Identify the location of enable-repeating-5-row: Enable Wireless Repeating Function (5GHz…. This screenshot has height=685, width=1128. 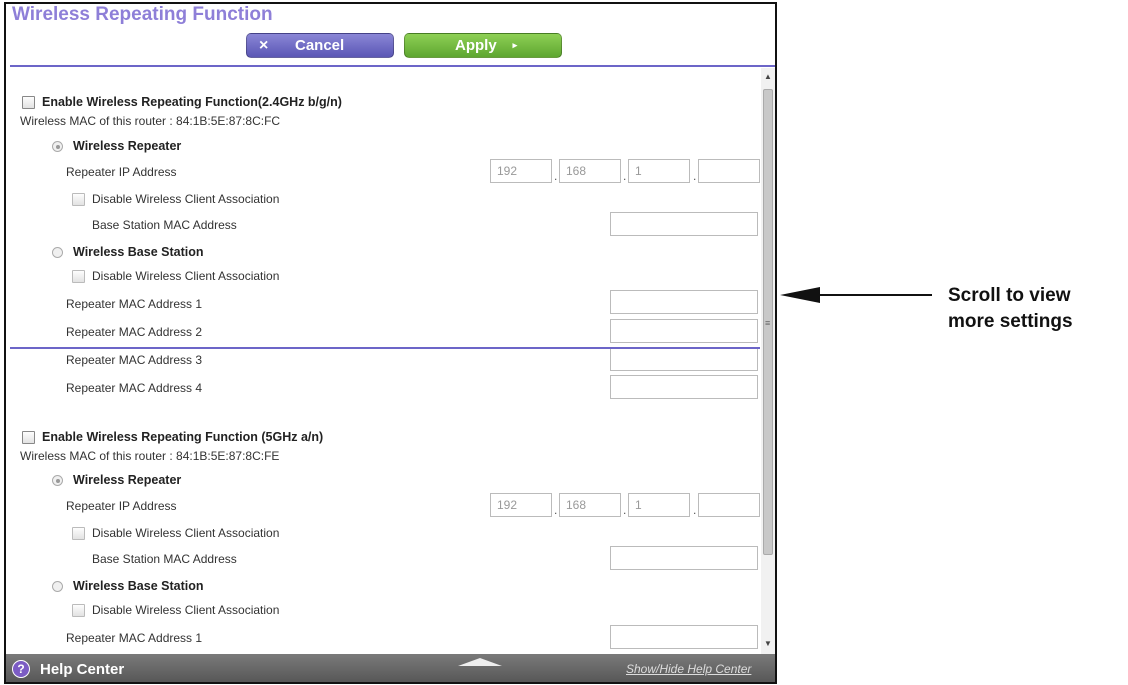
(172, 437).